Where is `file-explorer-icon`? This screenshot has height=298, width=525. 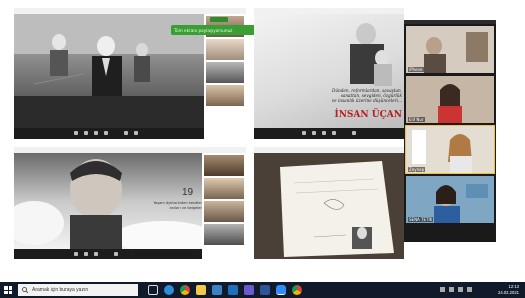
file-explorer-icon is located at coordinates (201, 290).